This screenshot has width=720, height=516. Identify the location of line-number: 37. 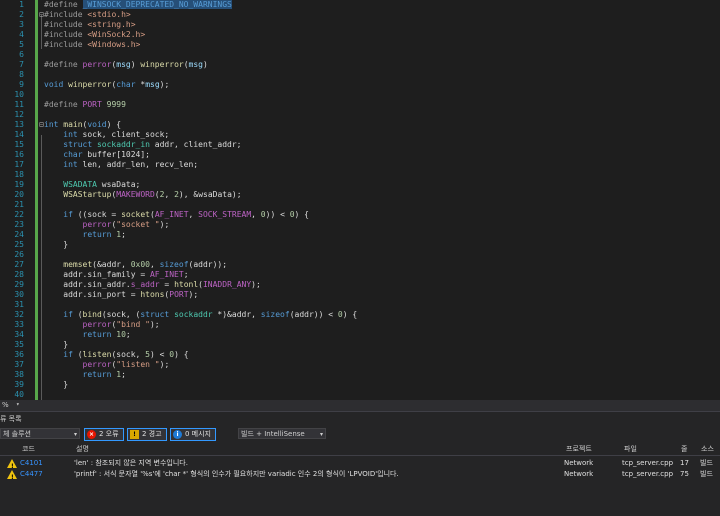
(19, 364).